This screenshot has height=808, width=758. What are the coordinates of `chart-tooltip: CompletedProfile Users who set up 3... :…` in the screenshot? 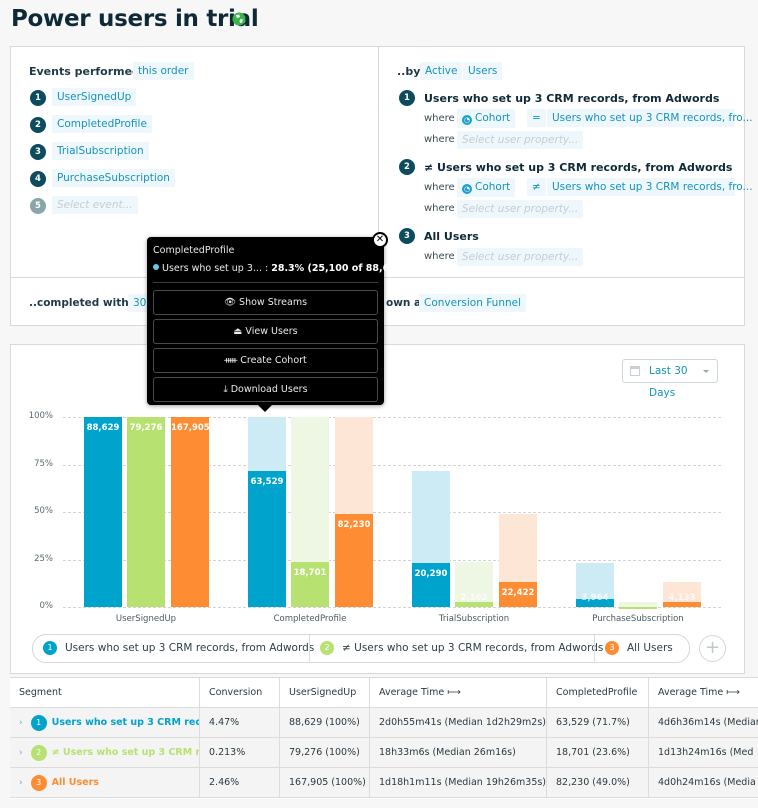 It's located at (277, 322).